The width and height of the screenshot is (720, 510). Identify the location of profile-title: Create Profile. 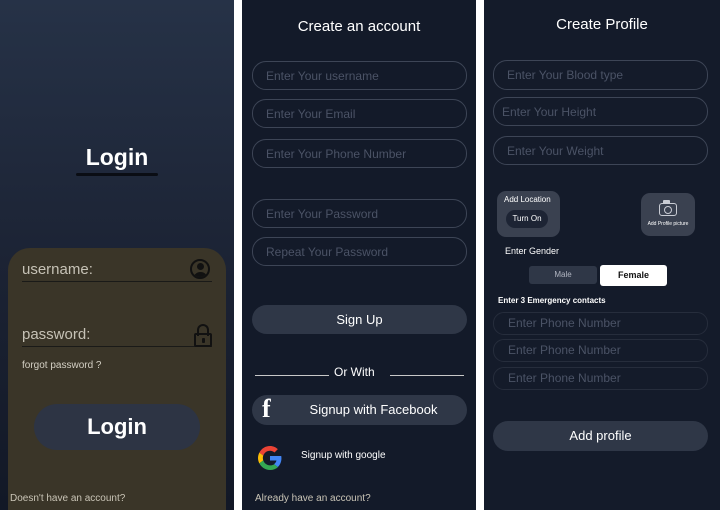
(602, 24).